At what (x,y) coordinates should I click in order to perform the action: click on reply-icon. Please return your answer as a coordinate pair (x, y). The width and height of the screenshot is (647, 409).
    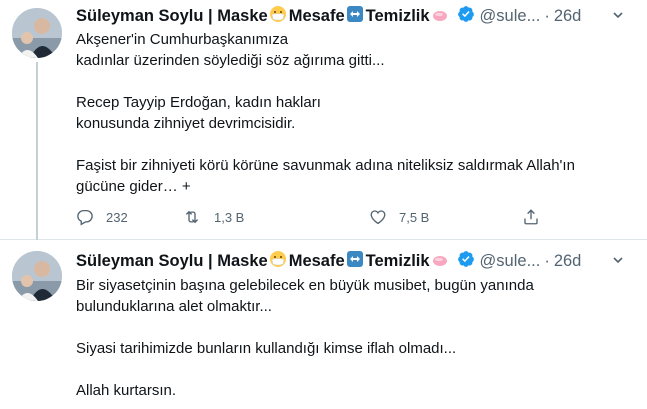
    Looking at the image, I should click on (85, 217).